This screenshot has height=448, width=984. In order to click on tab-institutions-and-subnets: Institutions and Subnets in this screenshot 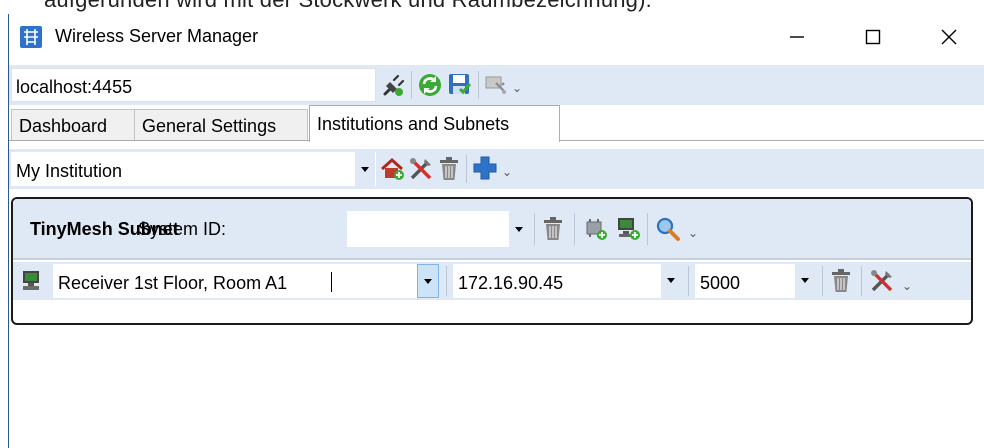, I will do `click(434, 123)`.